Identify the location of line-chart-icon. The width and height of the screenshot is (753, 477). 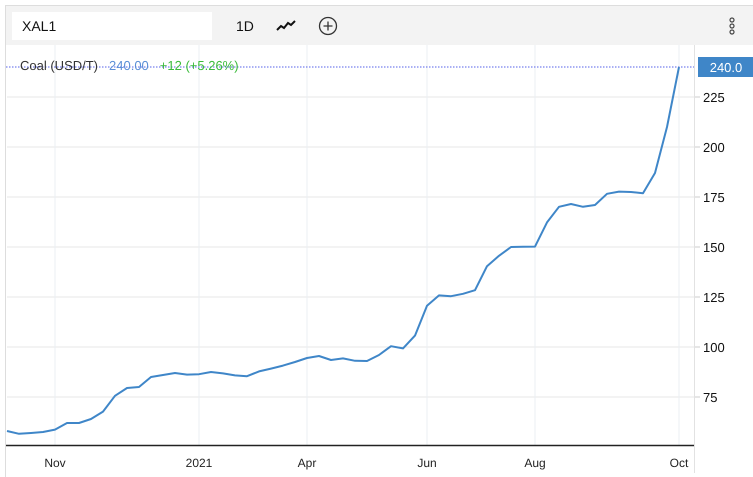
(286, 26).